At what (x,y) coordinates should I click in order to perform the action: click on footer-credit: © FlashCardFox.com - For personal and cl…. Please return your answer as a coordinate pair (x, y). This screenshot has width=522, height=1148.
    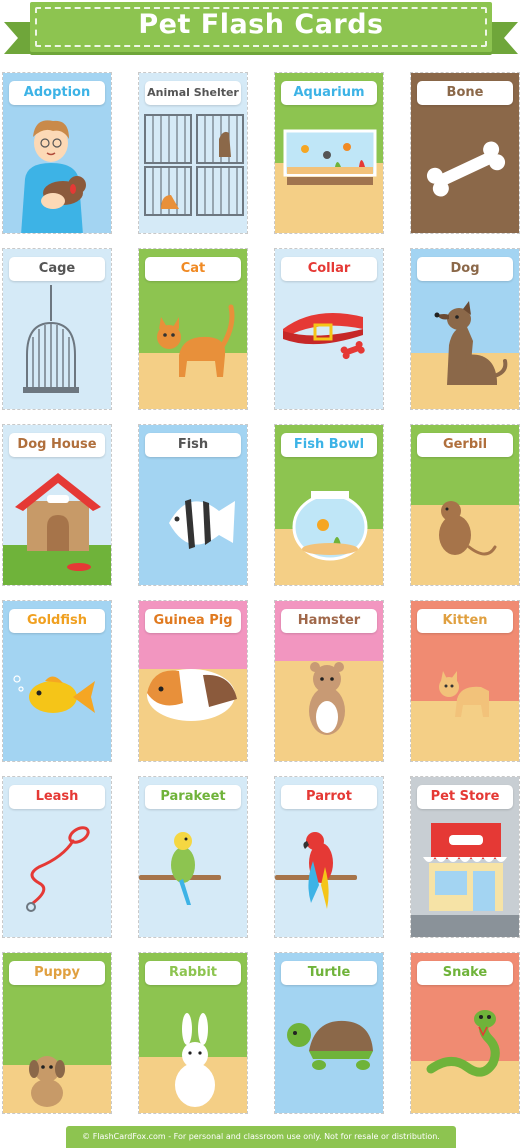
    Looking at the image, I should click on (261, 1137).